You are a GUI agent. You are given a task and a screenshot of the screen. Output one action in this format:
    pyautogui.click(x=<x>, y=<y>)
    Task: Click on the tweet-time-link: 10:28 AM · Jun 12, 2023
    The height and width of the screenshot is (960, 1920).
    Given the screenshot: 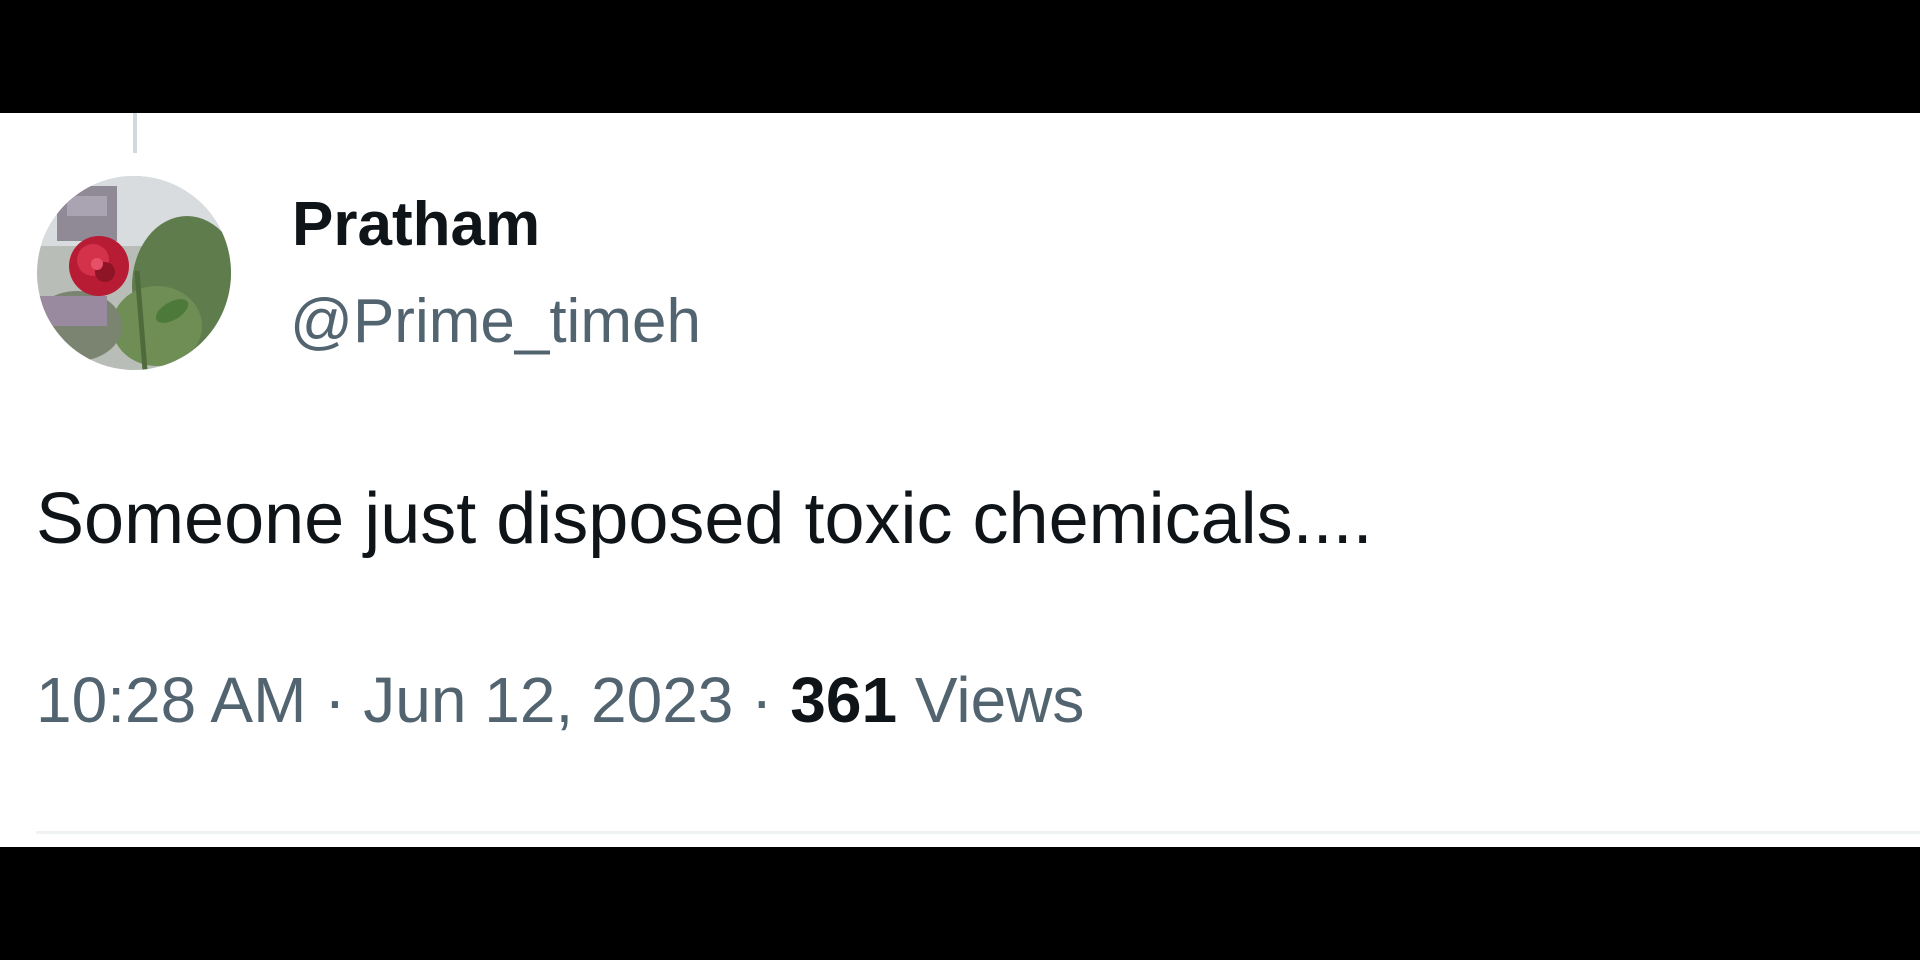 What is the action you would take?
    pyautogui.click(x=384, y=700)
    